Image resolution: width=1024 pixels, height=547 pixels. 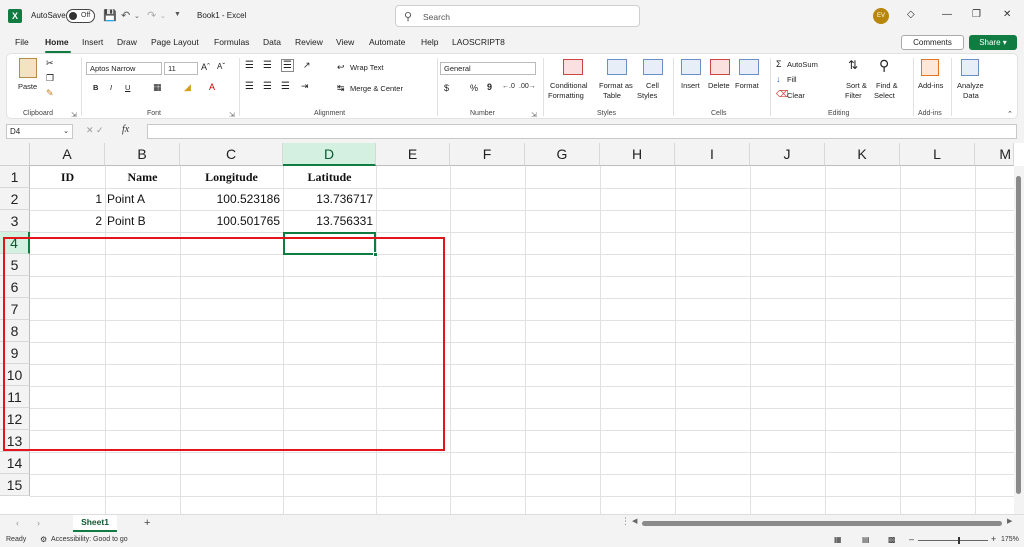 What do you see at coordinates (89, 539) in the screenshot?
I see `accessibility-status: Accessibility: Good to go` at bounding box center [89, 539].